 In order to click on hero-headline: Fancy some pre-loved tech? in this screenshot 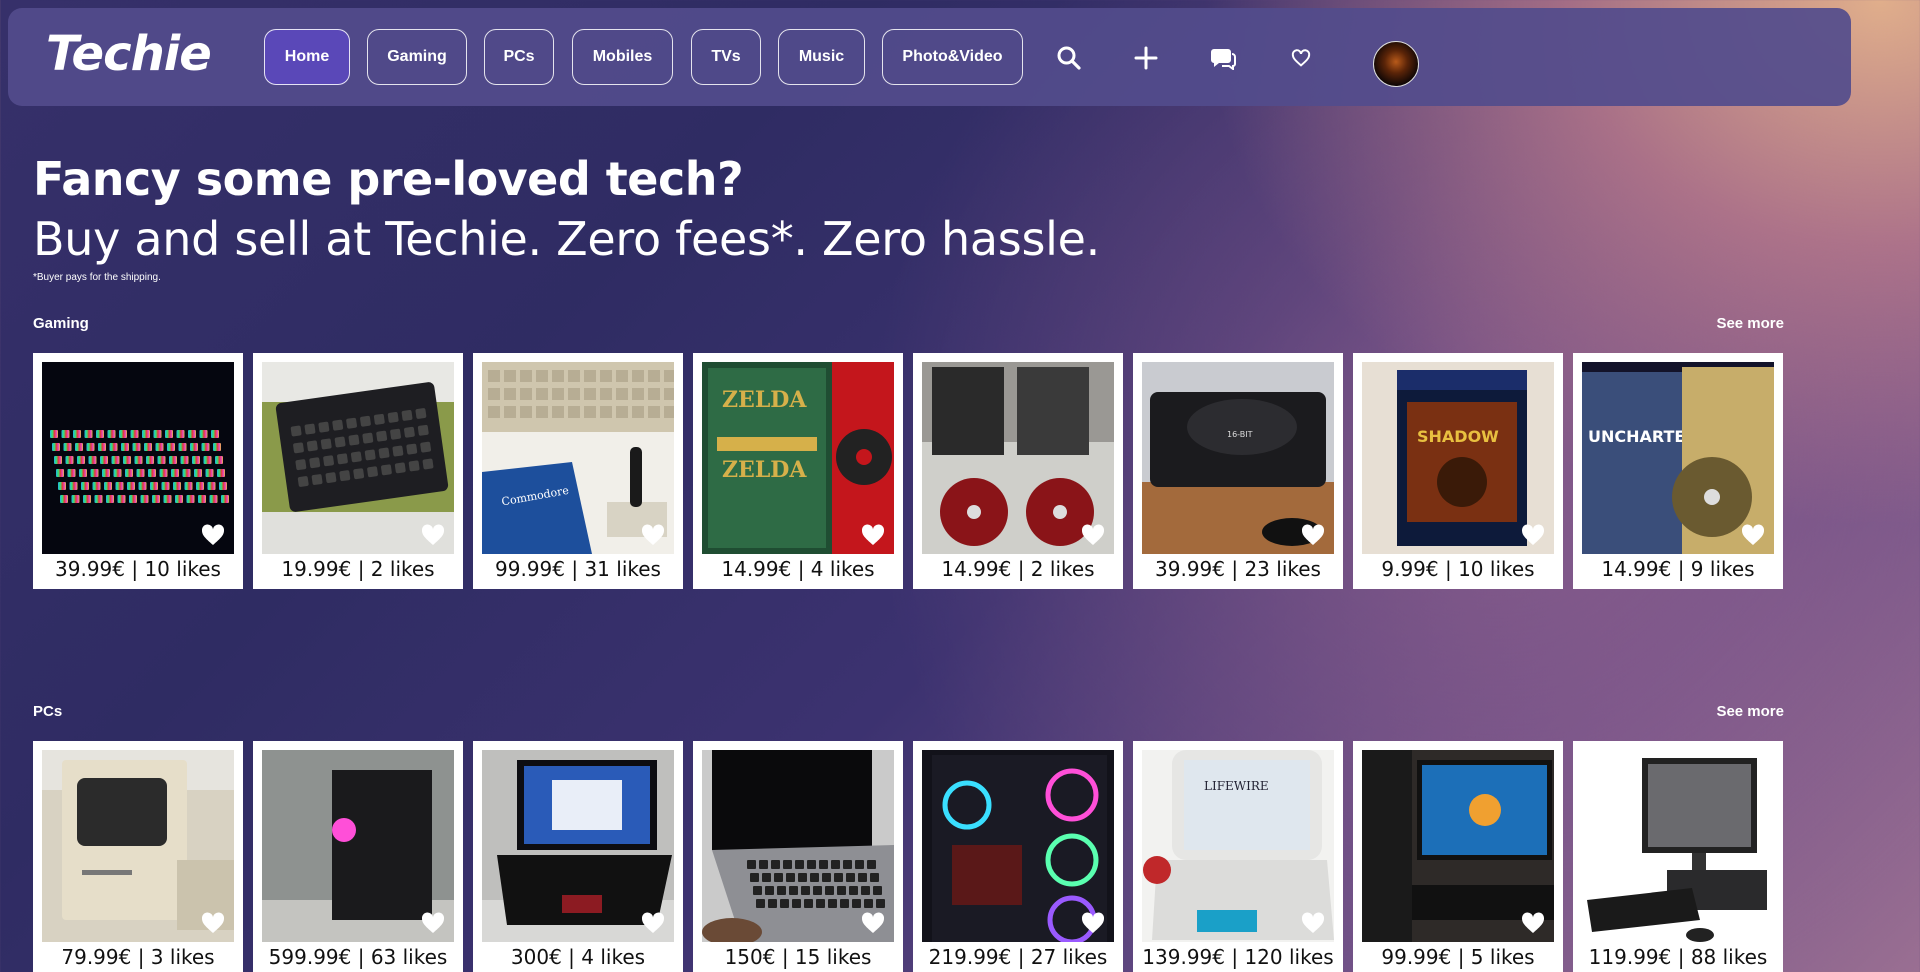, I will do `click(388, 179)`.